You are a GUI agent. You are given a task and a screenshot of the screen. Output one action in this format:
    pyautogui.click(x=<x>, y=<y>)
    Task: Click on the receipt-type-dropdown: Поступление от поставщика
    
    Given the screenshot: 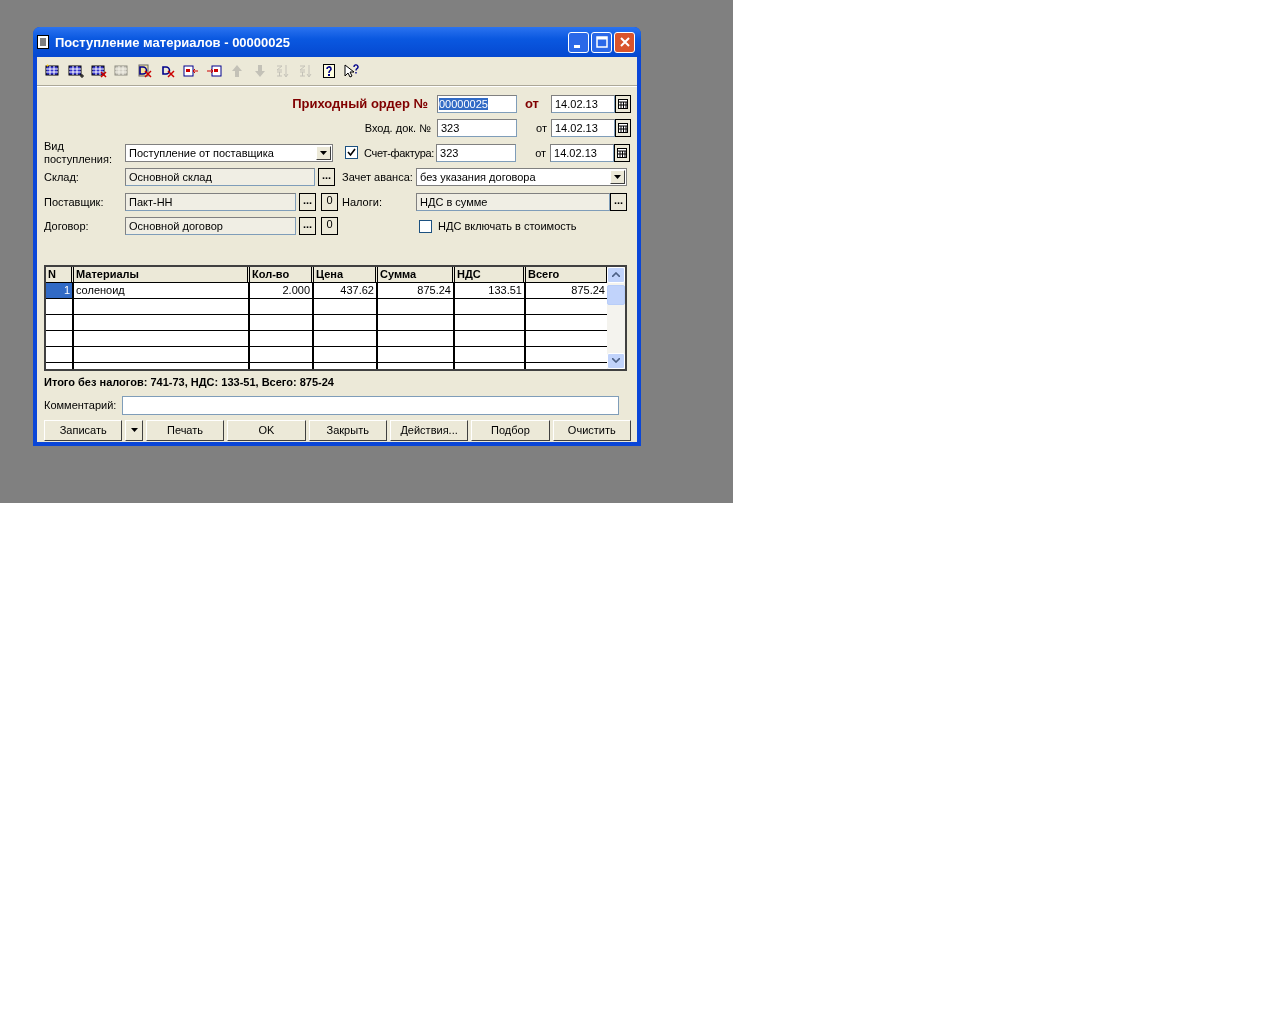 What is the action you would take?
    pyautogui.click(x=229, y=152)
    